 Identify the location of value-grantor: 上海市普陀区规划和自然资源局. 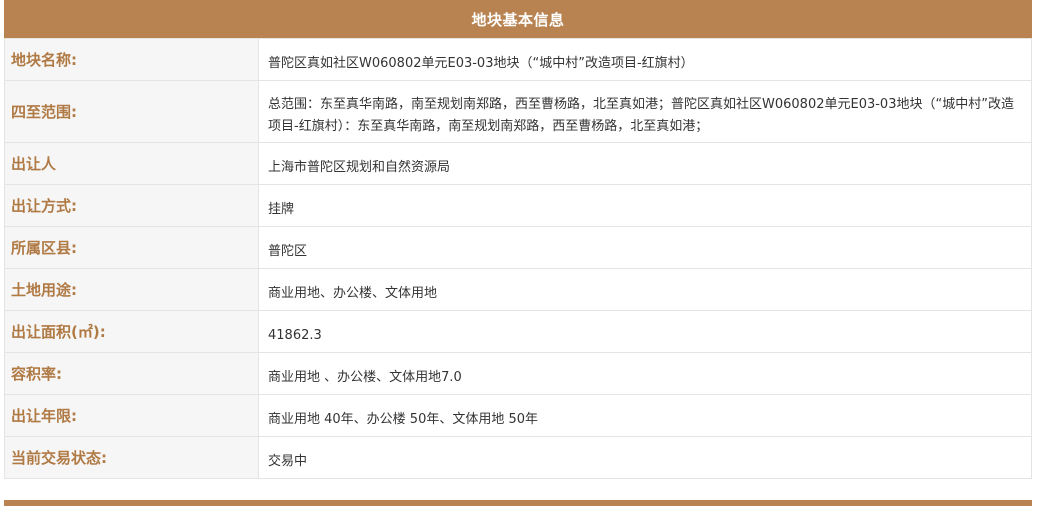
(645, 163).